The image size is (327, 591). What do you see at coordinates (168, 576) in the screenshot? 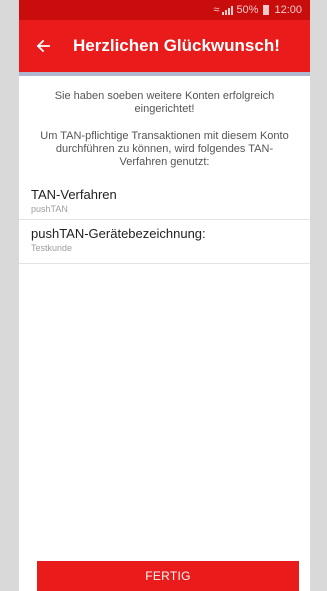
I see `done-button: FERTIG` at bounding box center [168, 576].